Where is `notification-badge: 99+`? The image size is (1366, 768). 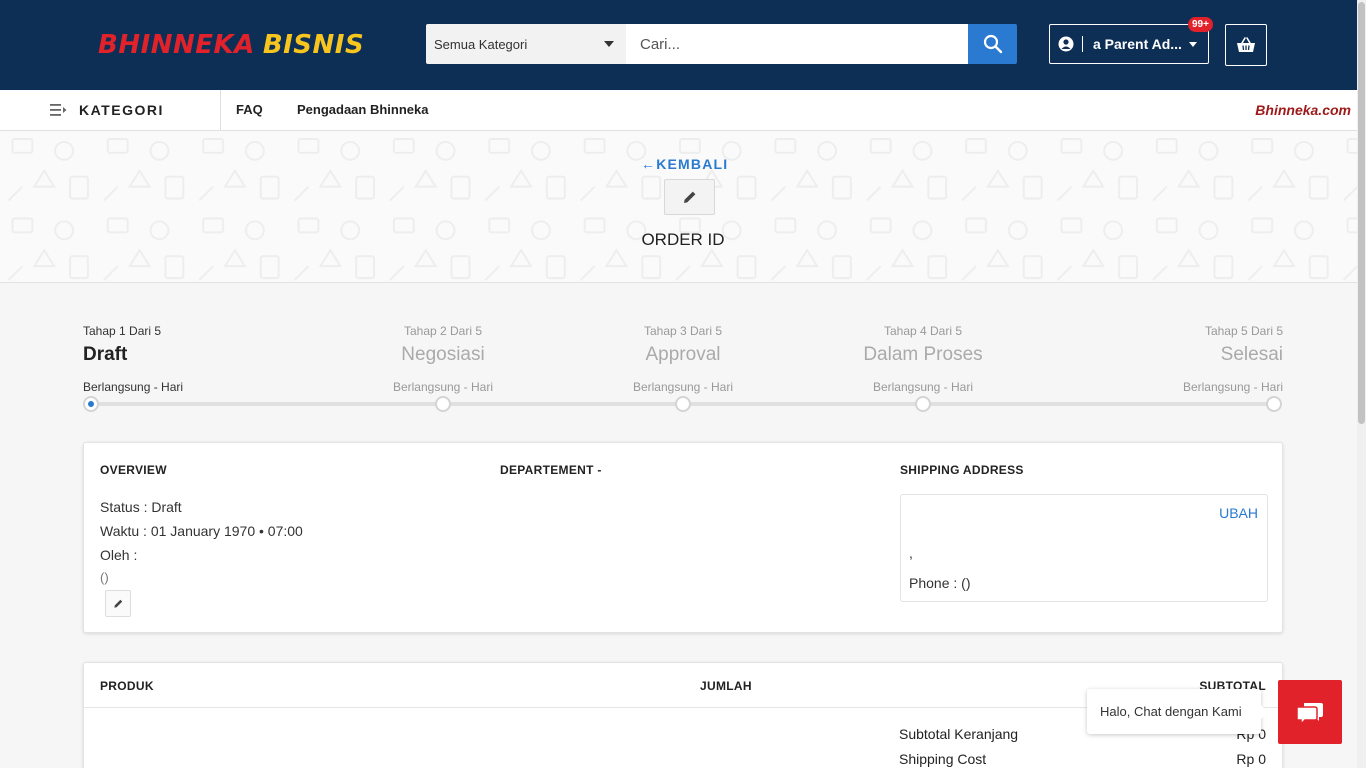 notification-badge: 99+ is located at coordinates (1200, 24).